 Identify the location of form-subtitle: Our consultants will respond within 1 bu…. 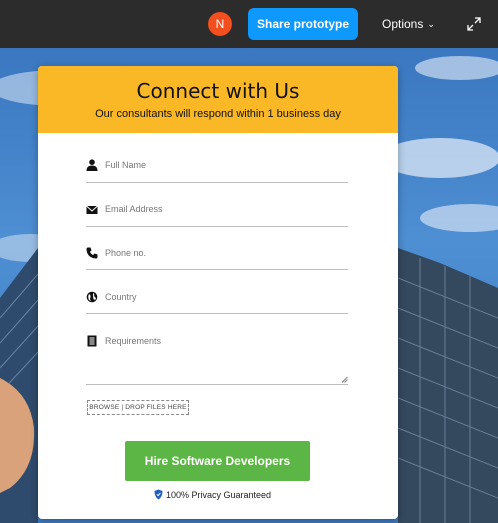
(218, 114).